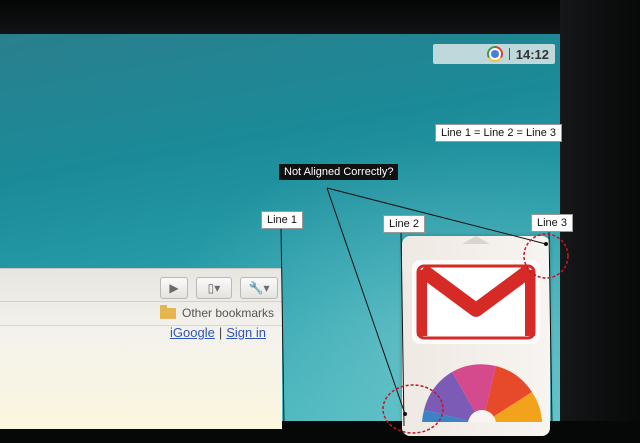 The width and height of the screenshot is (640, 443). I want to click on line-2-marker, so click(405, 414).